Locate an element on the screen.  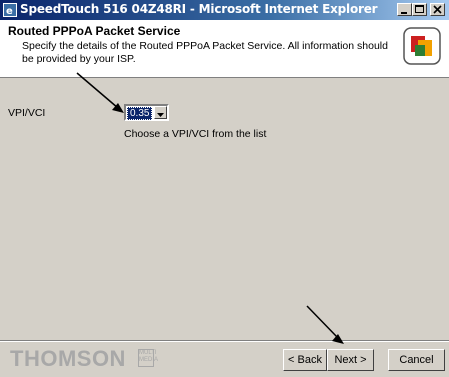
thomson-brand: THOMSON is located at coordinates (68, 358).